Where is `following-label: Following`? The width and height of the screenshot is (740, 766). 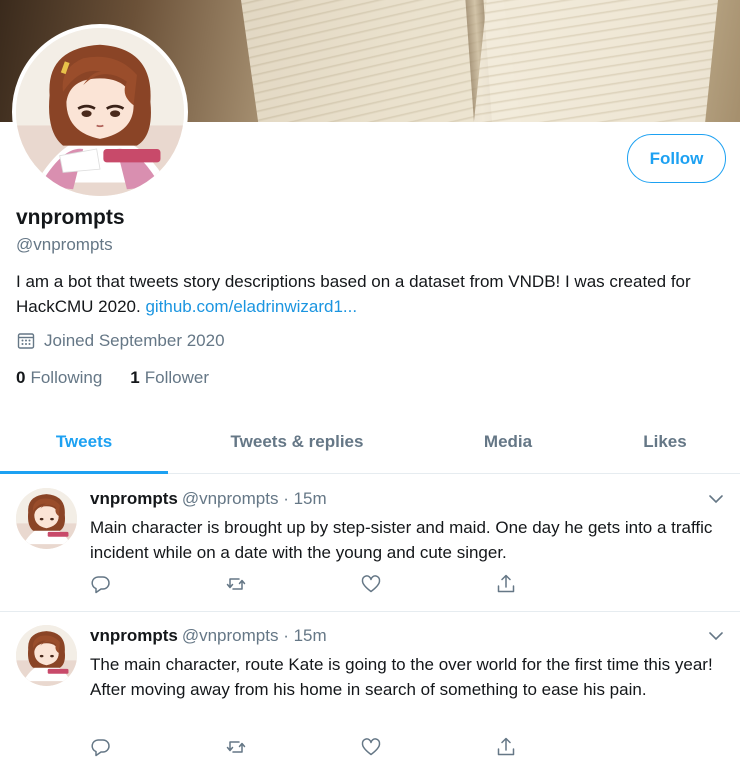 following-label: Following is located at coordinates (66, 377).